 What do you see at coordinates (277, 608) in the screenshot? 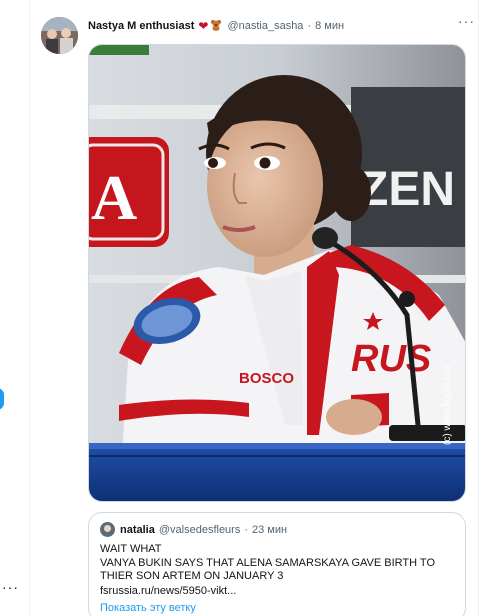
I see `show-thread-link: Показать эту ветку` at bounding box center [277, 608].